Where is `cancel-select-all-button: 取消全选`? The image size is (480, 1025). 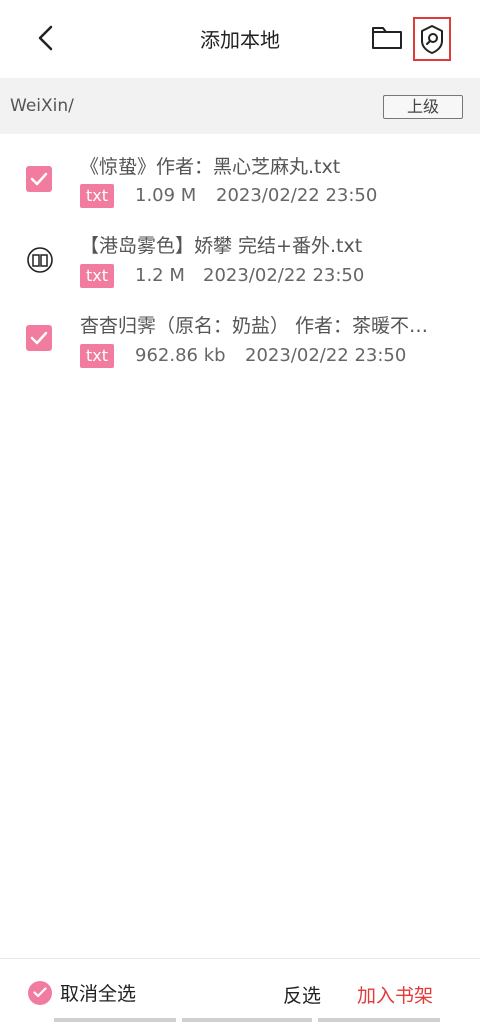
cancel-select-all-button: 取消全选 is located at coordinates (82, 992).